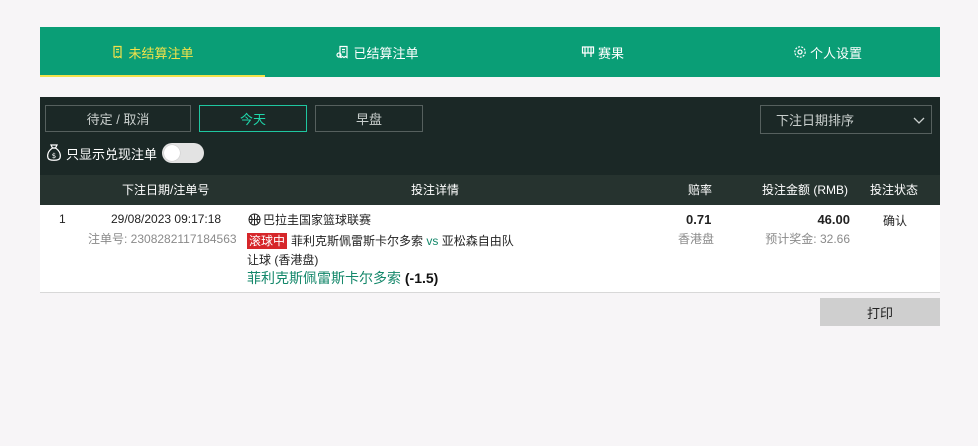  Describe the element at coordinates (699, 219) in the screenshot. I see `odds-value: 0.71` at that location.